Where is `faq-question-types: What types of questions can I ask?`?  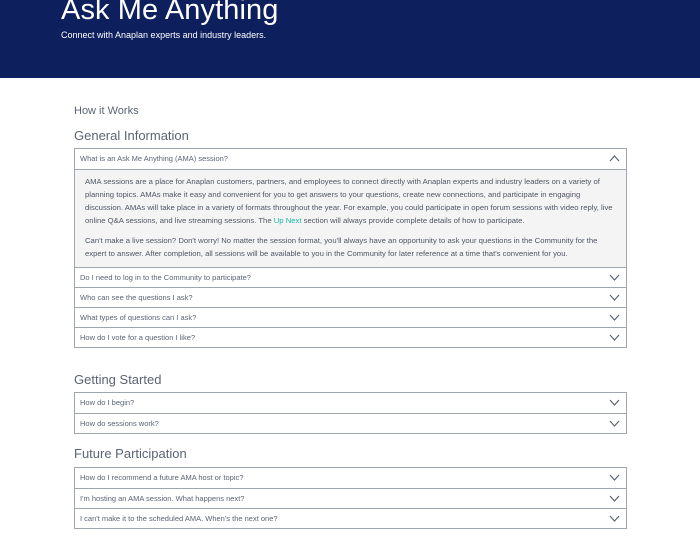
faq-question-types: What types of questions can I ask? is located at coordinates (350, 317).